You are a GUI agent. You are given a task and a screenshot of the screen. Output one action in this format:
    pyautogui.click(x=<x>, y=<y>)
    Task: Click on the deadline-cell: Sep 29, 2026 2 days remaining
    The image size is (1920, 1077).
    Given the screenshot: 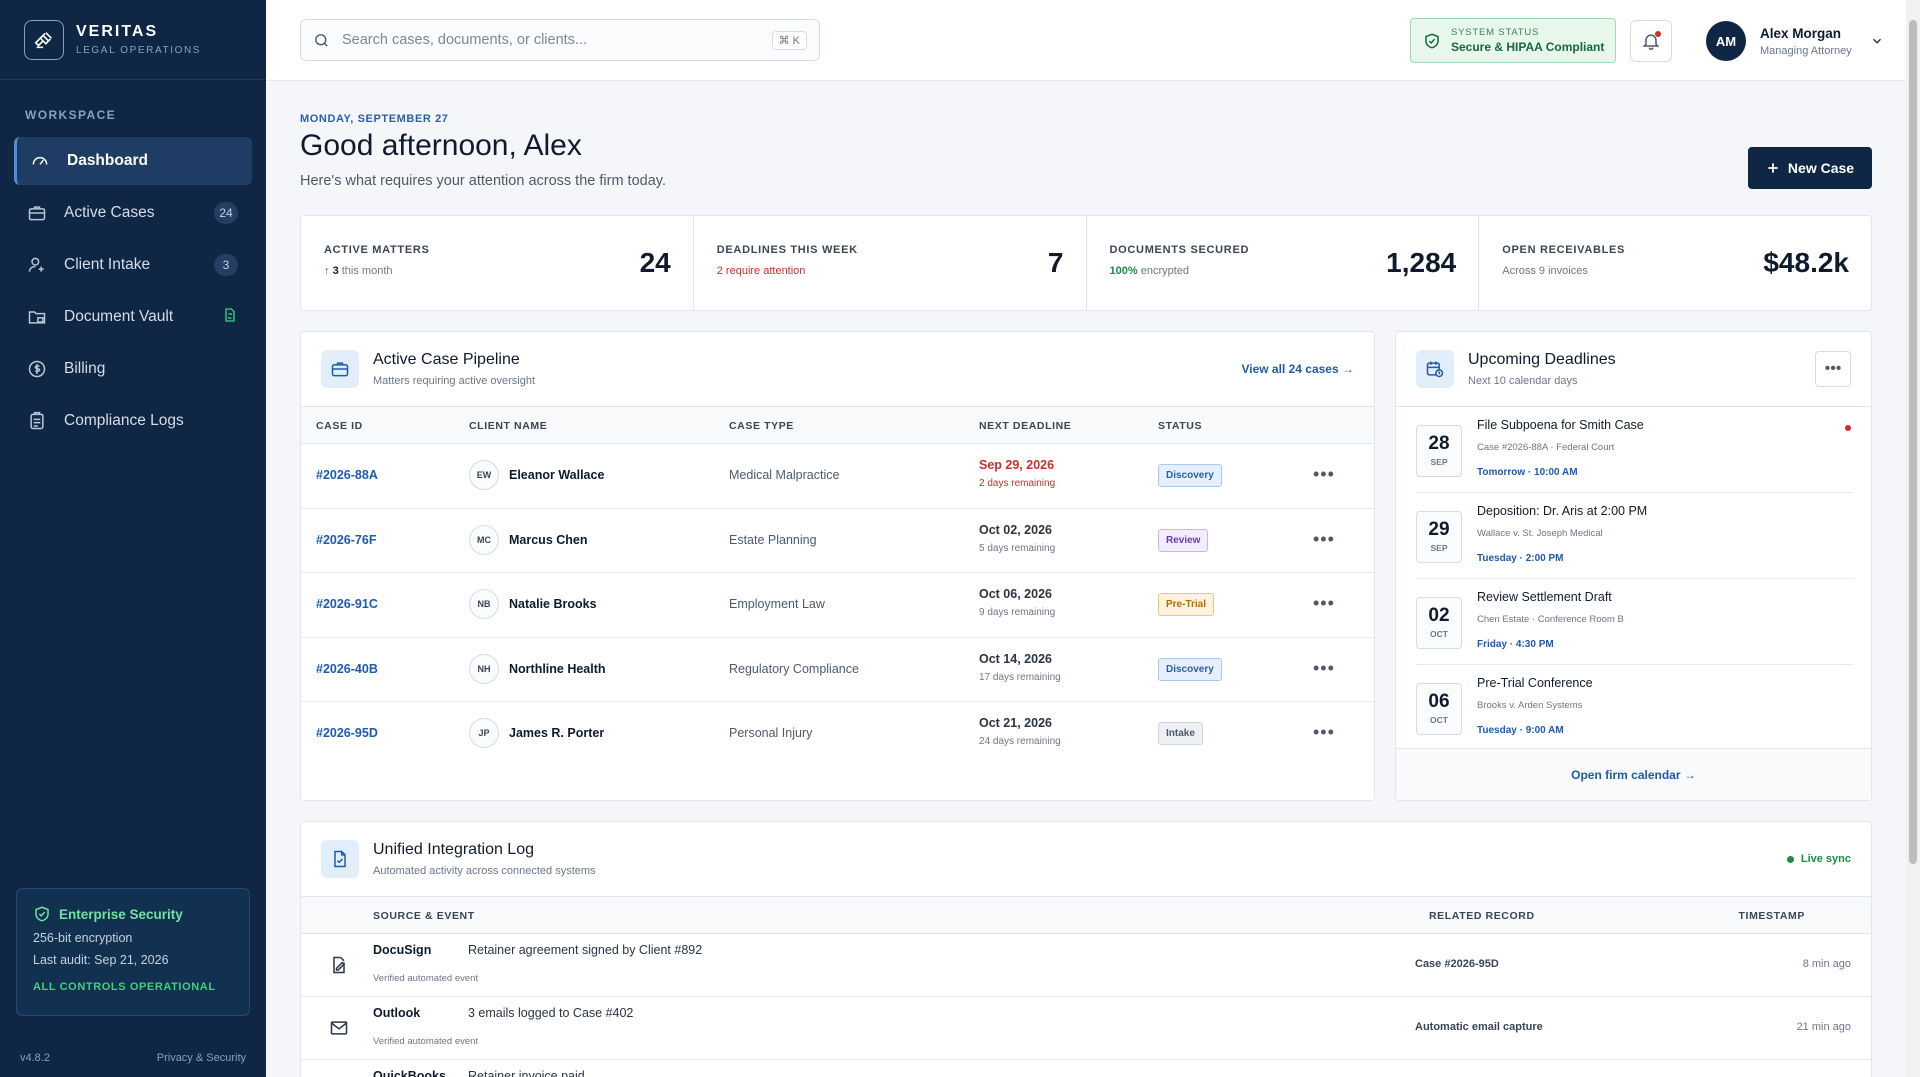 What is the action you would take?
    pyautogui.click(x=1017, y=473)
    